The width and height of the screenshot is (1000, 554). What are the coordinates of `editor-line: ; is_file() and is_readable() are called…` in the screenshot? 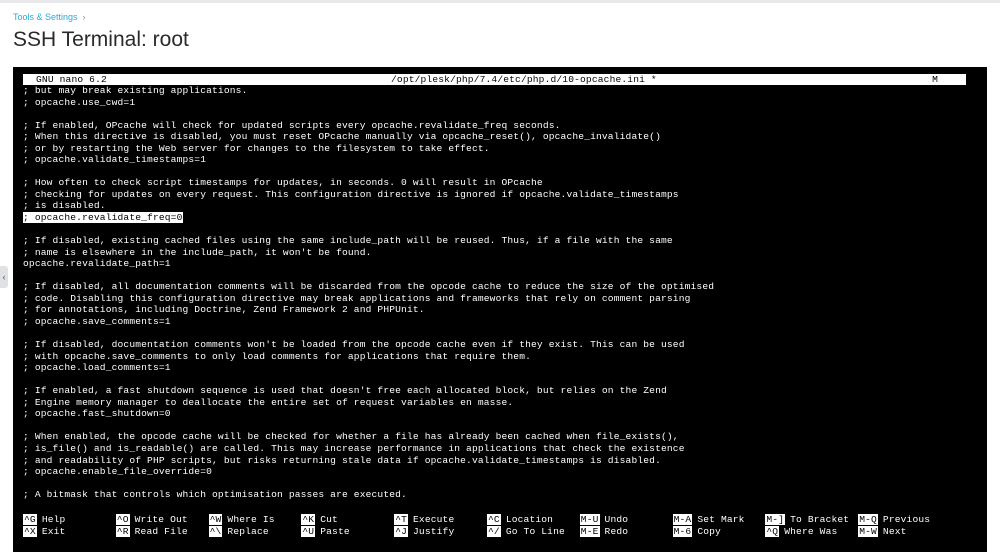 It's located at (495, 449).